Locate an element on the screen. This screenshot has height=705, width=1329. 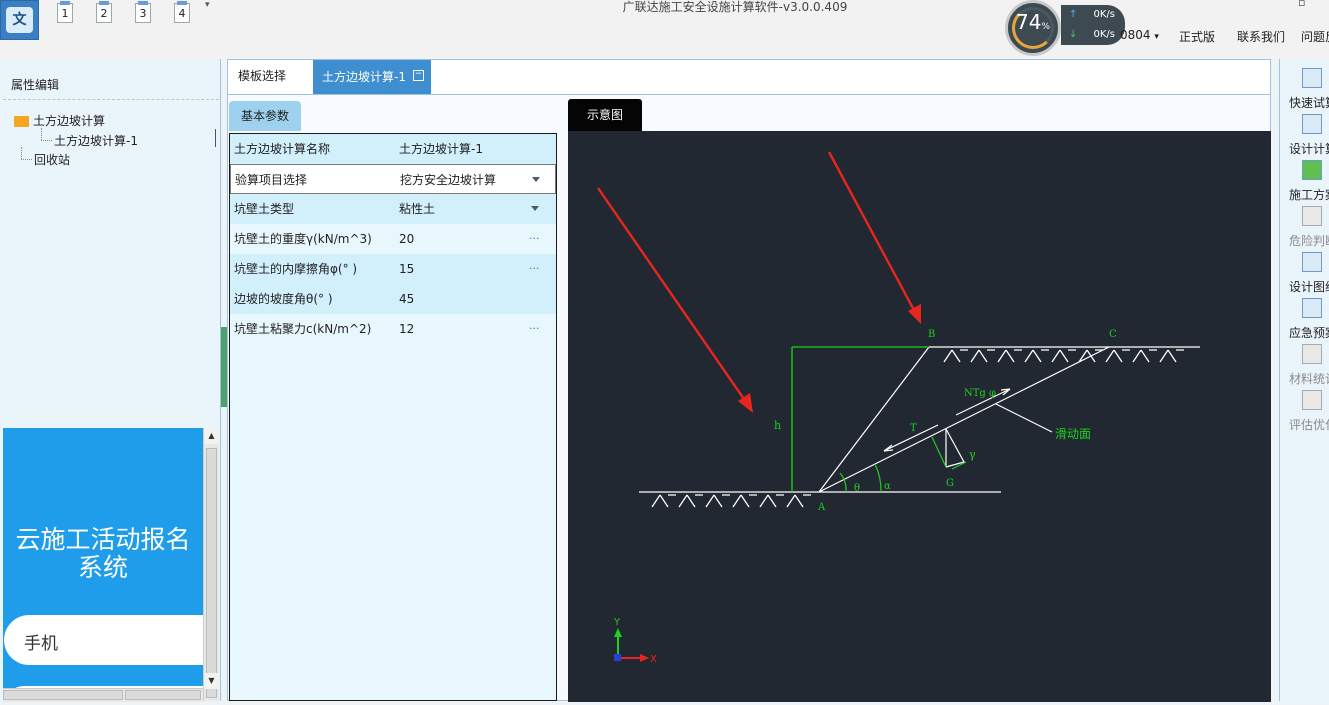
app-logo: 文 is located at coordinates (19, 20).